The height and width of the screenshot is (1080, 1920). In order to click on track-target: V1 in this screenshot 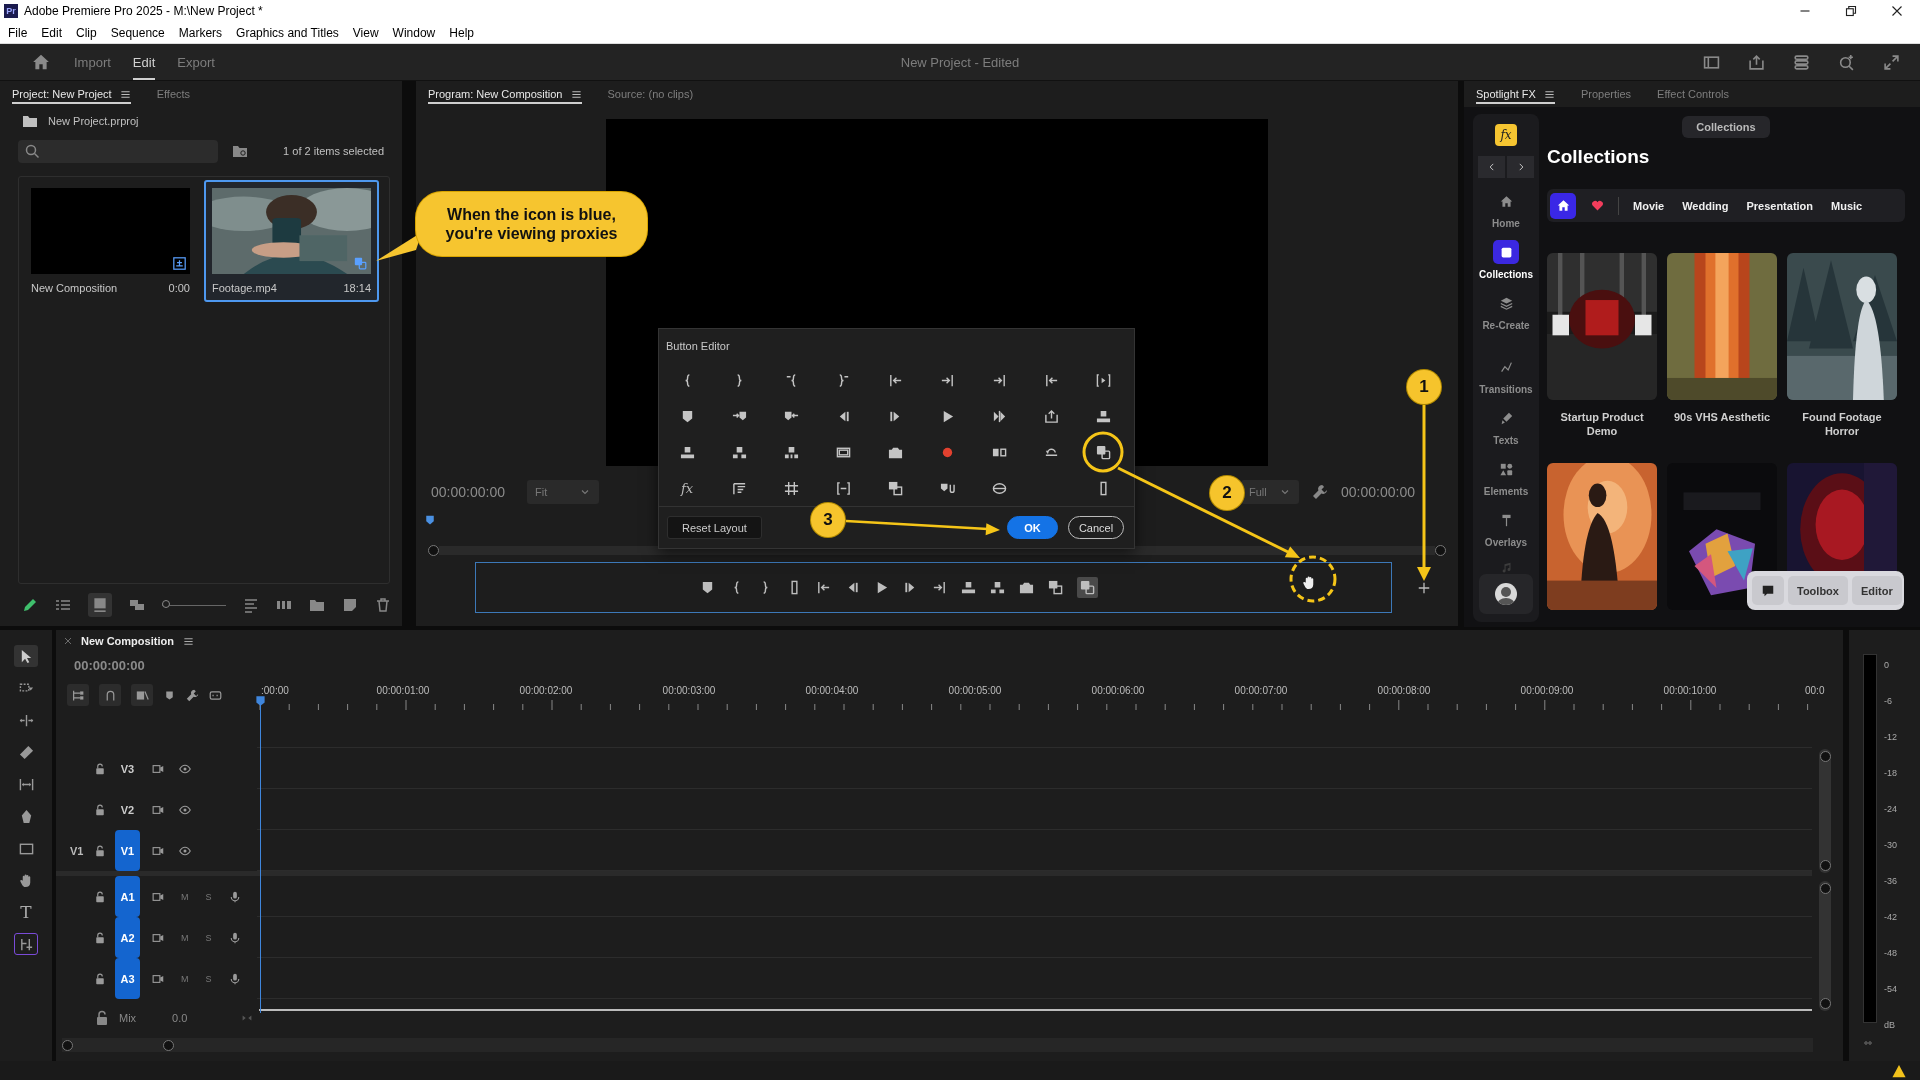, I will do `click(127, 850)`.